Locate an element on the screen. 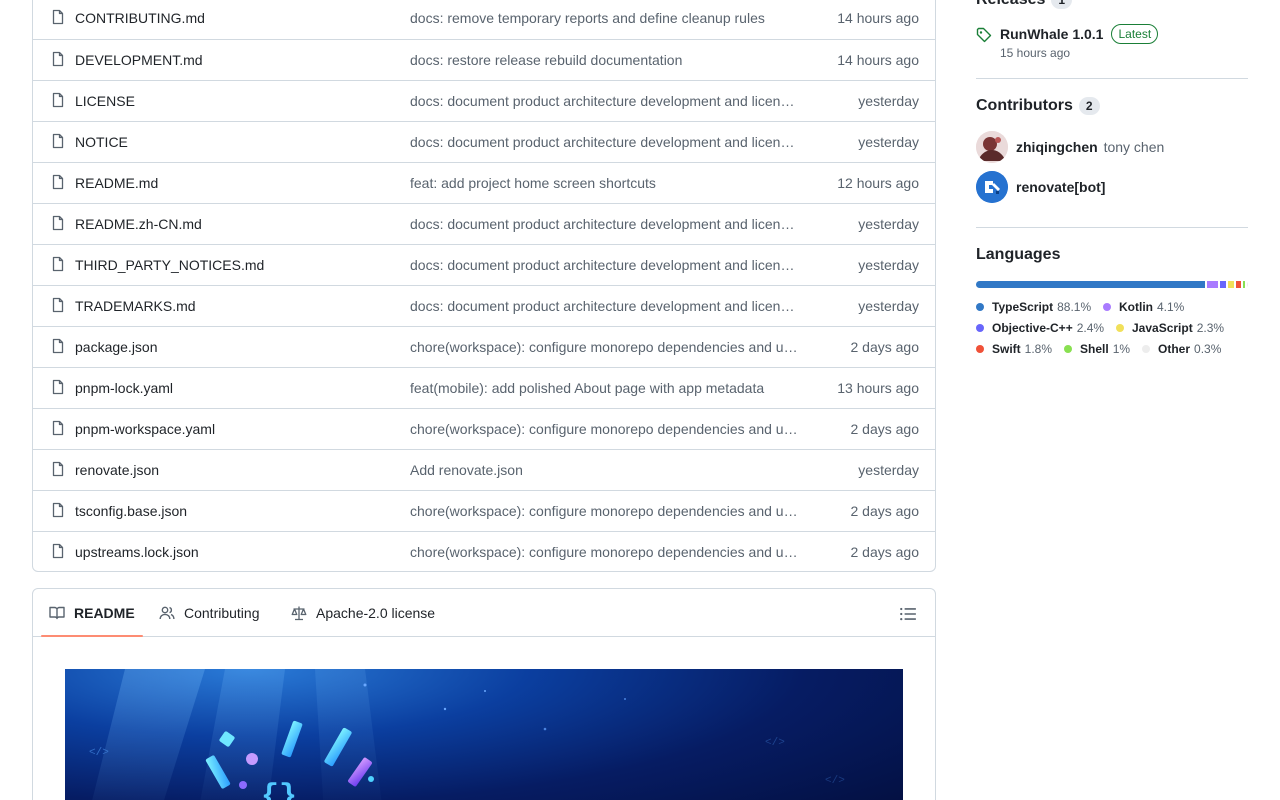 This screenshot has height=800, width=1280. releases-heading: Releases 1 is located at coordinates (1024, 4).